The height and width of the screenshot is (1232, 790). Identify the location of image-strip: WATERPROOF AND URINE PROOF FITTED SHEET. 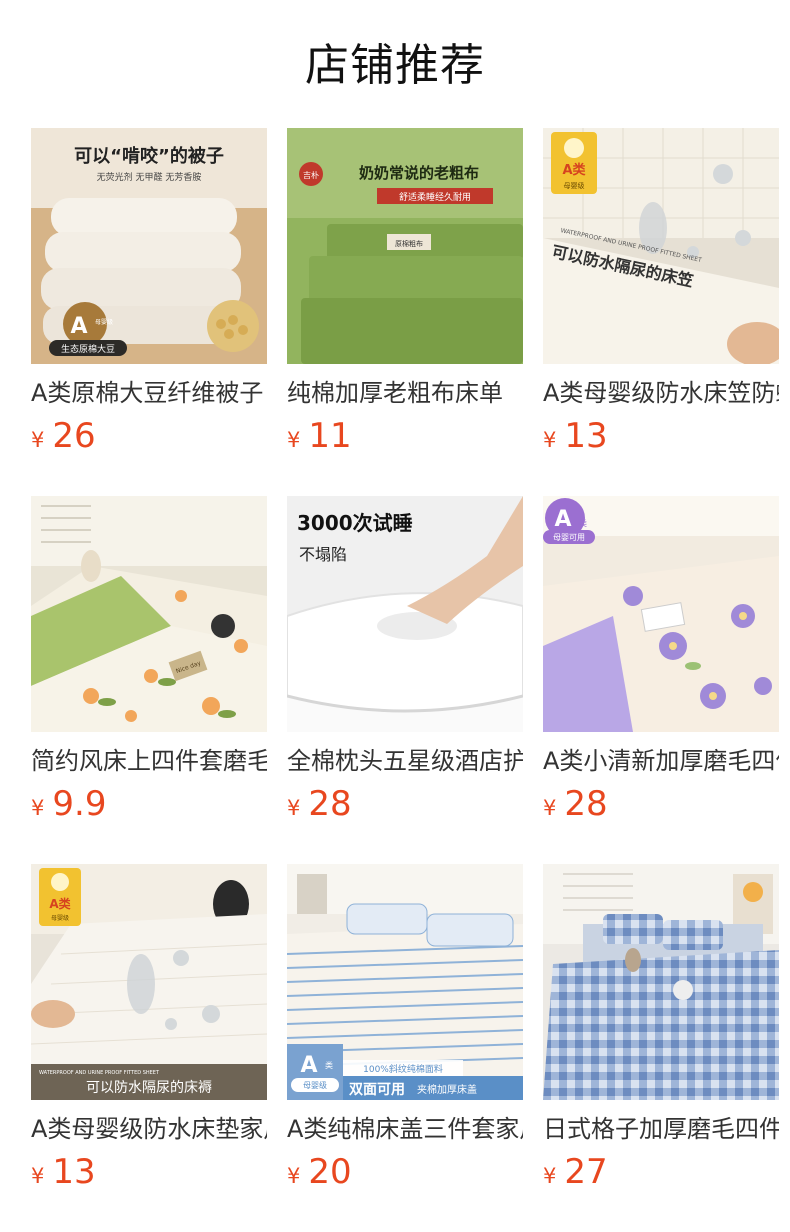
(99, 1073).